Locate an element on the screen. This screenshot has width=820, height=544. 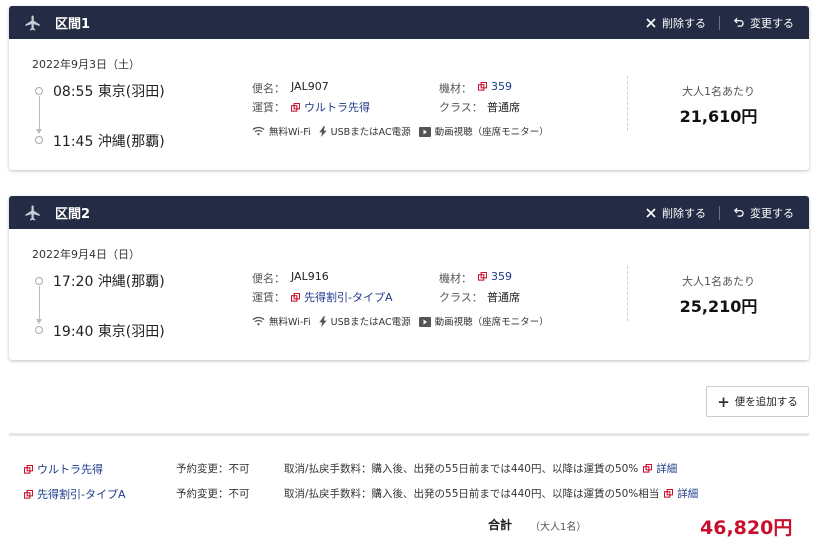
total-label: 合計 is located at coordinates (500, 525).